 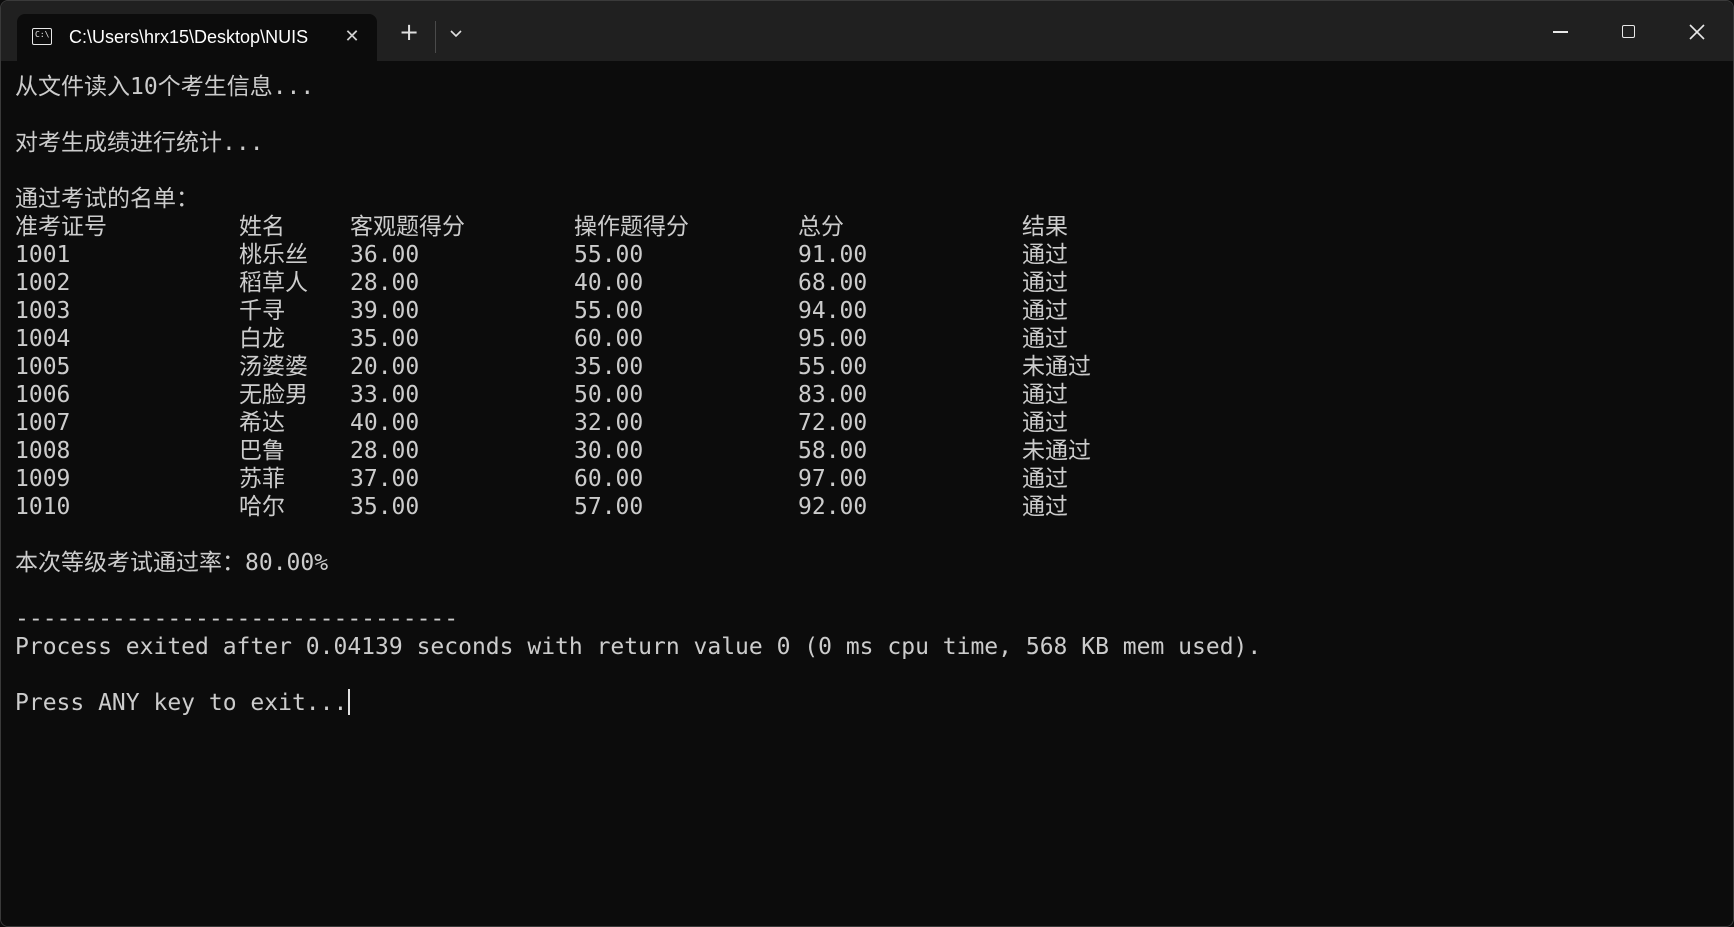 I want to click on cell-total: 94.00, so click(x=833, y=311).